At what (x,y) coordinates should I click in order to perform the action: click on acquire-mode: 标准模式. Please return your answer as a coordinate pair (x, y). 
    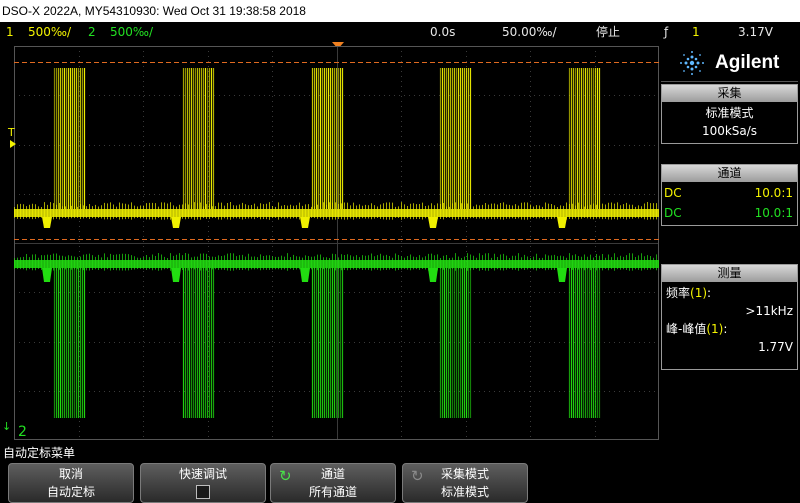
    Looking at the image, I should click on (729, 113).